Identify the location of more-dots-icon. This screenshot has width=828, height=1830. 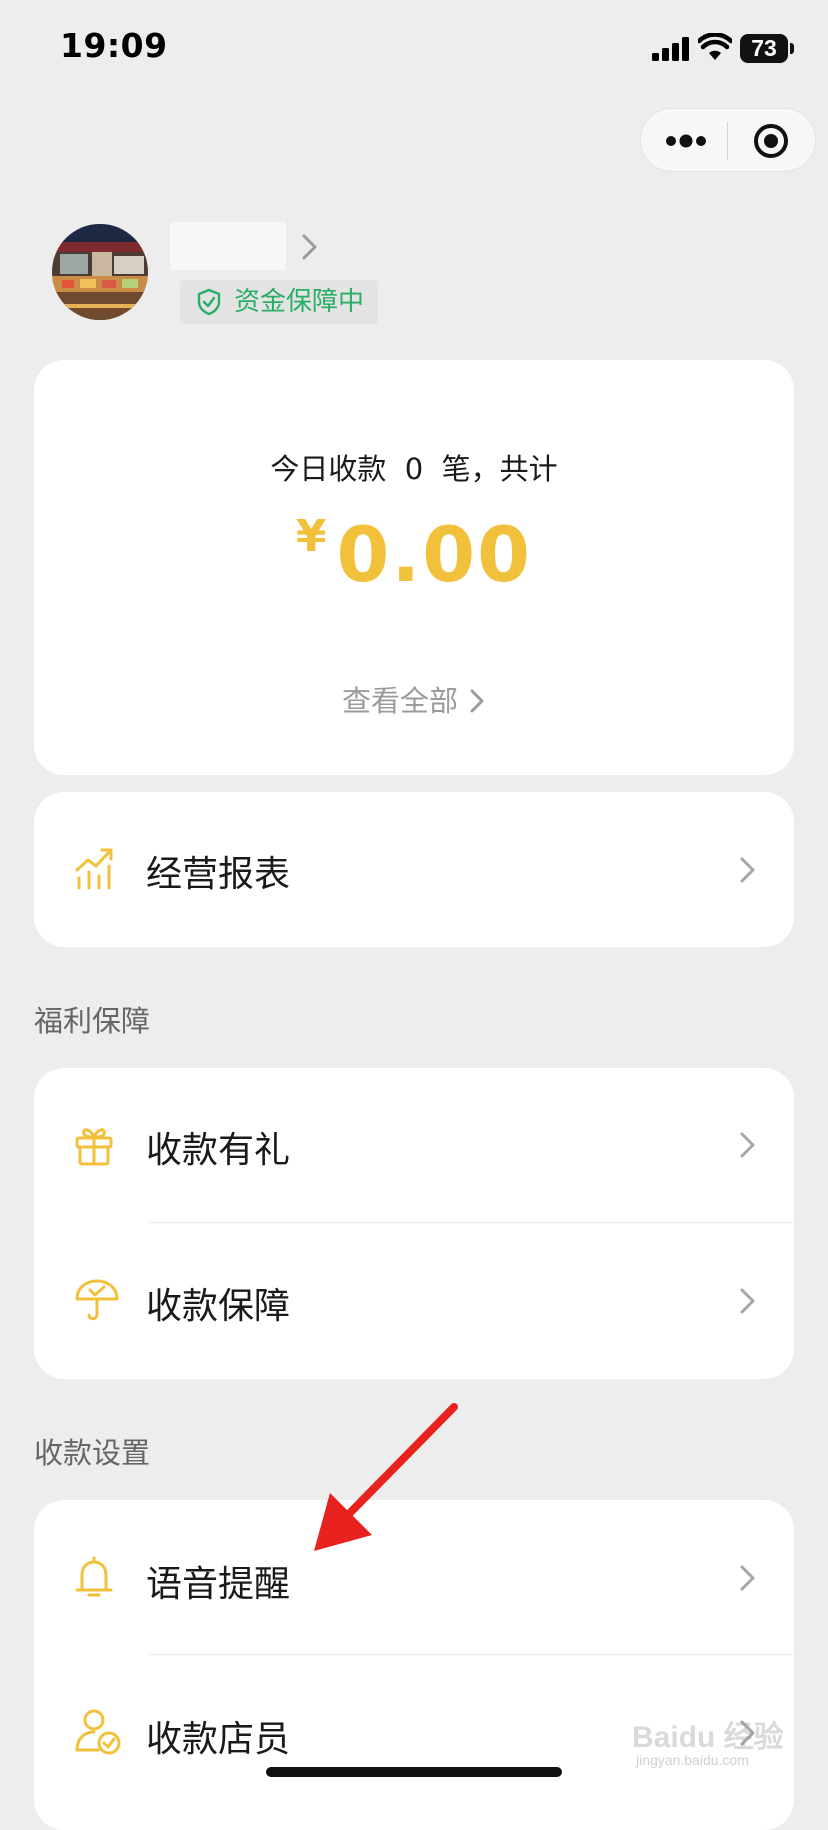
(686, 141).